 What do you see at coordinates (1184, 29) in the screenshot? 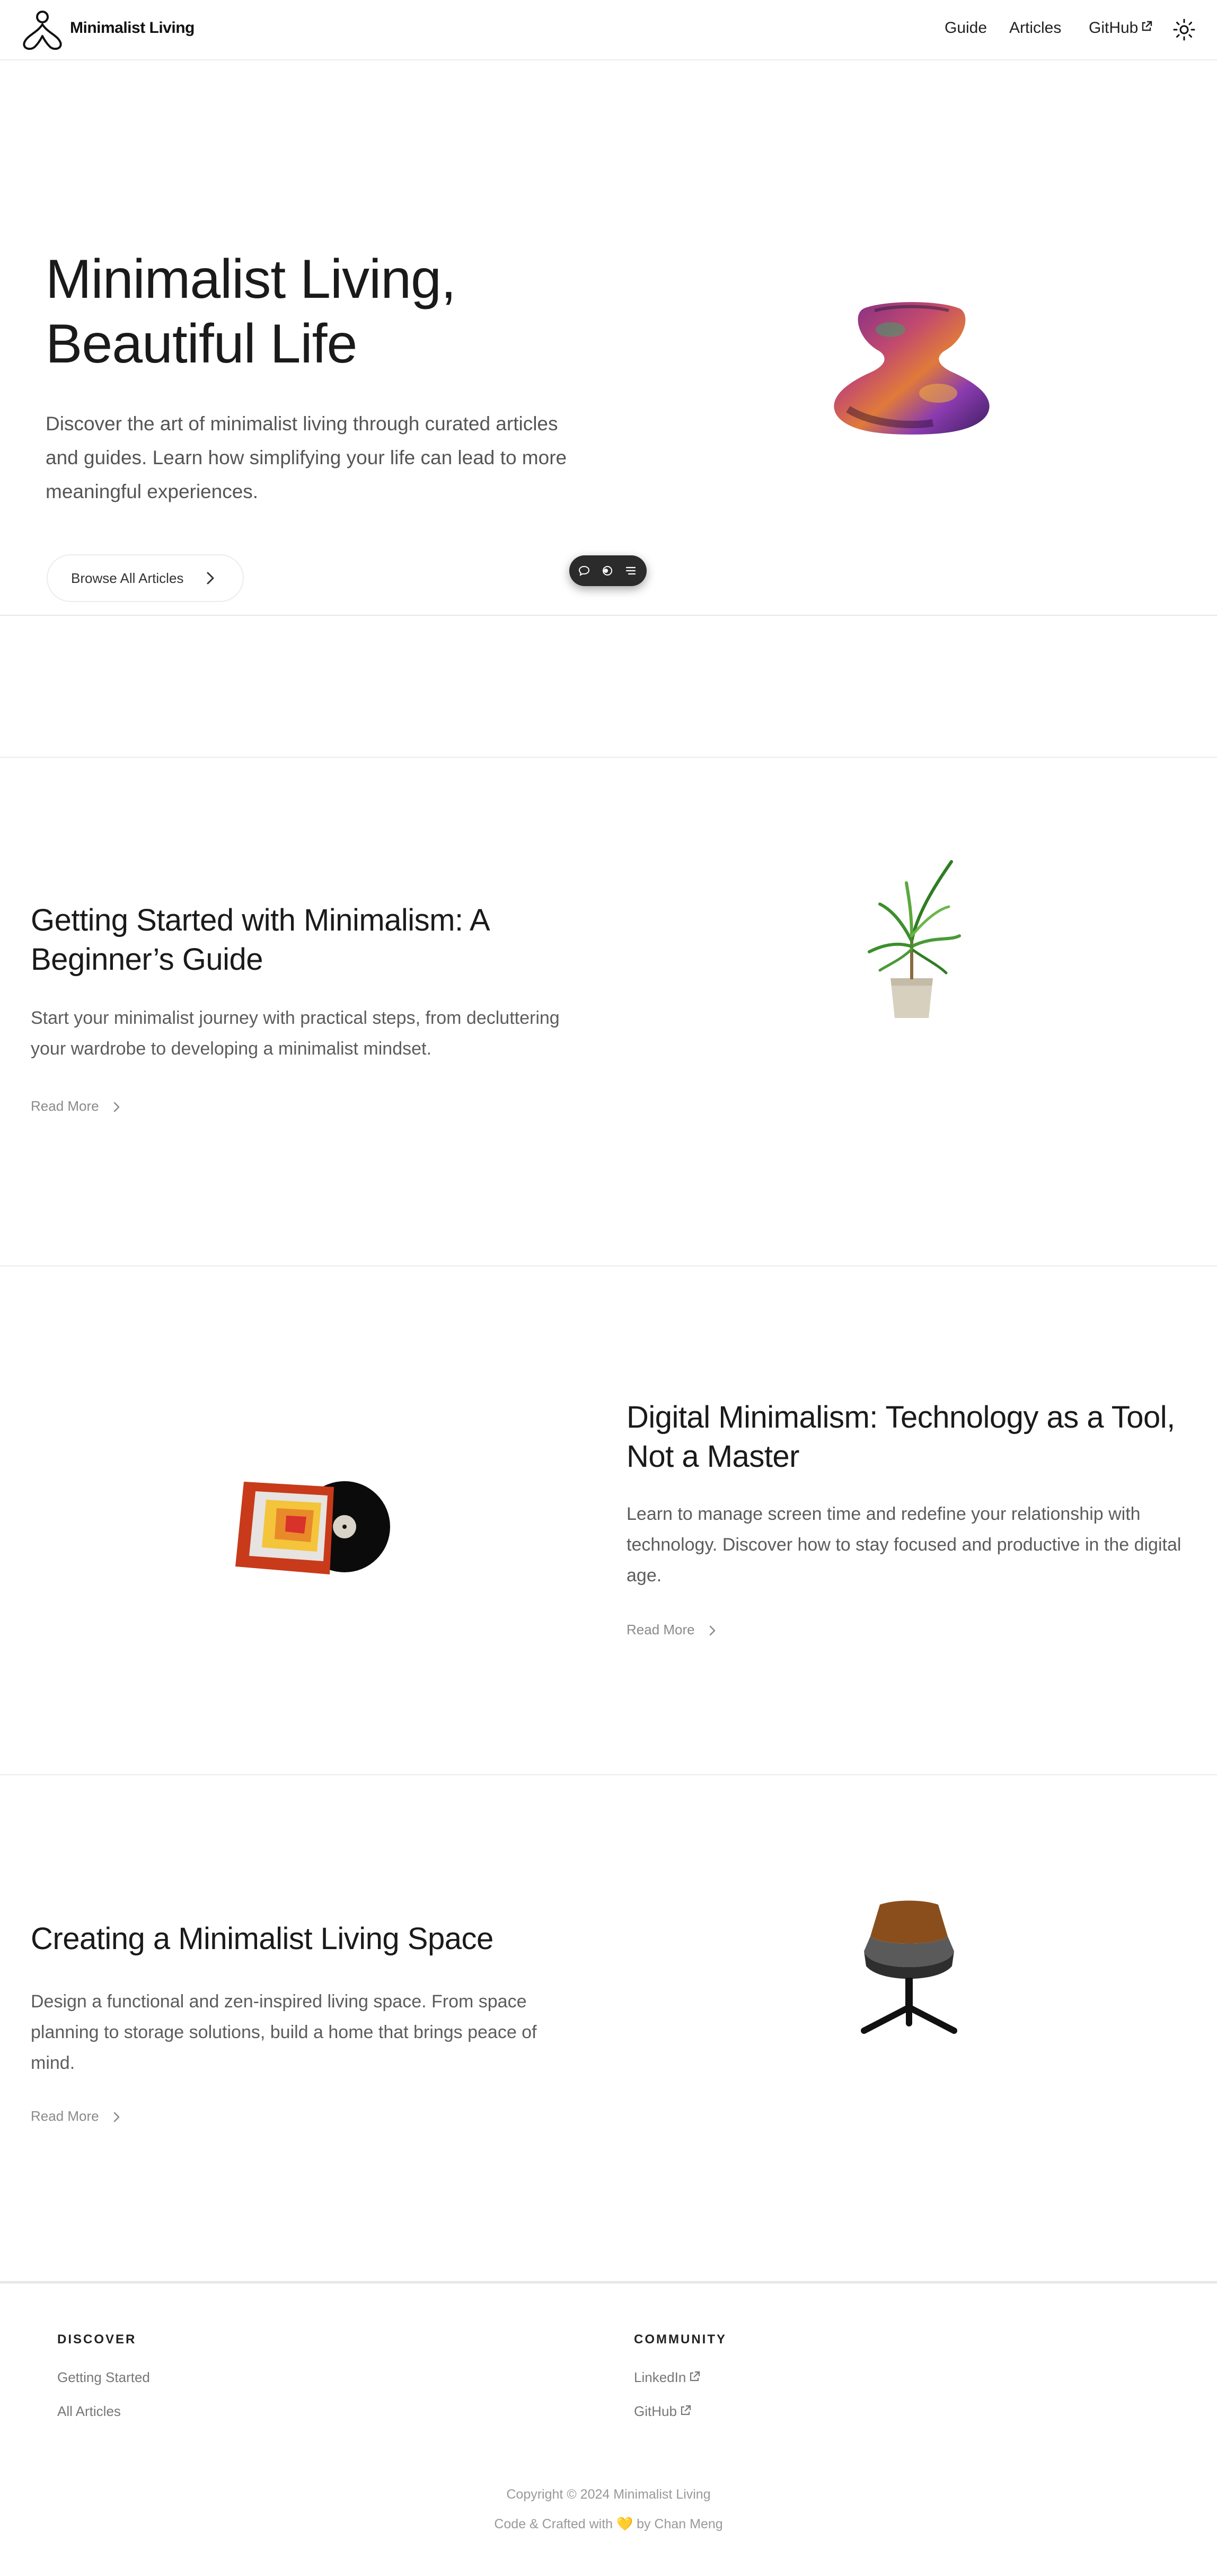
I see `sun-icon` at bounding box center [1184, 29].